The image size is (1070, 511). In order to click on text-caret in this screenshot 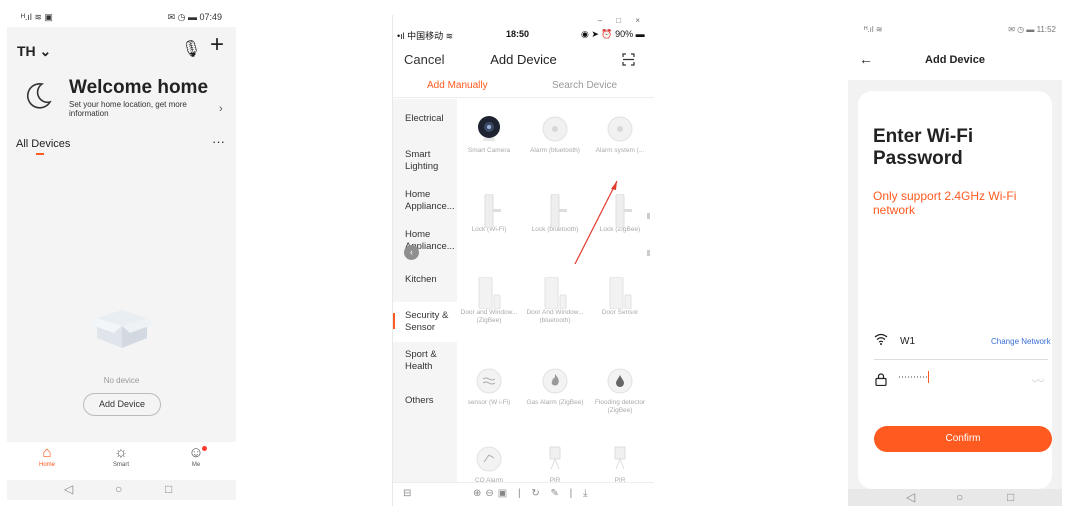, I will do `click(928, 377)`.